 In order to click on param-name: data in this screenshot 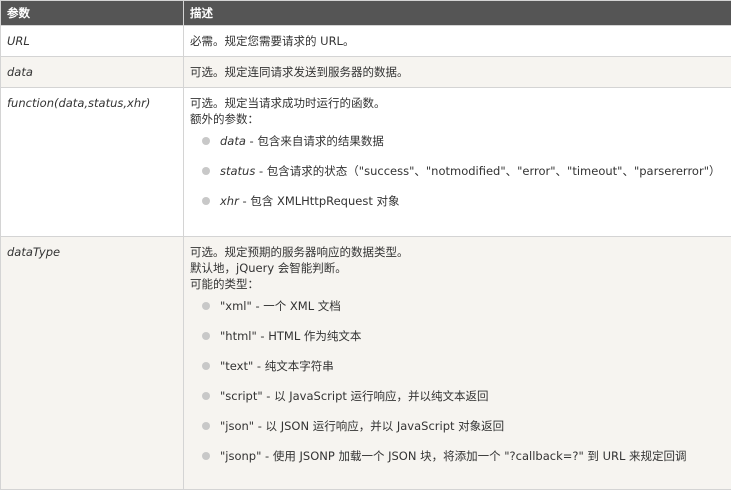, I will do `click(92, 72)`.